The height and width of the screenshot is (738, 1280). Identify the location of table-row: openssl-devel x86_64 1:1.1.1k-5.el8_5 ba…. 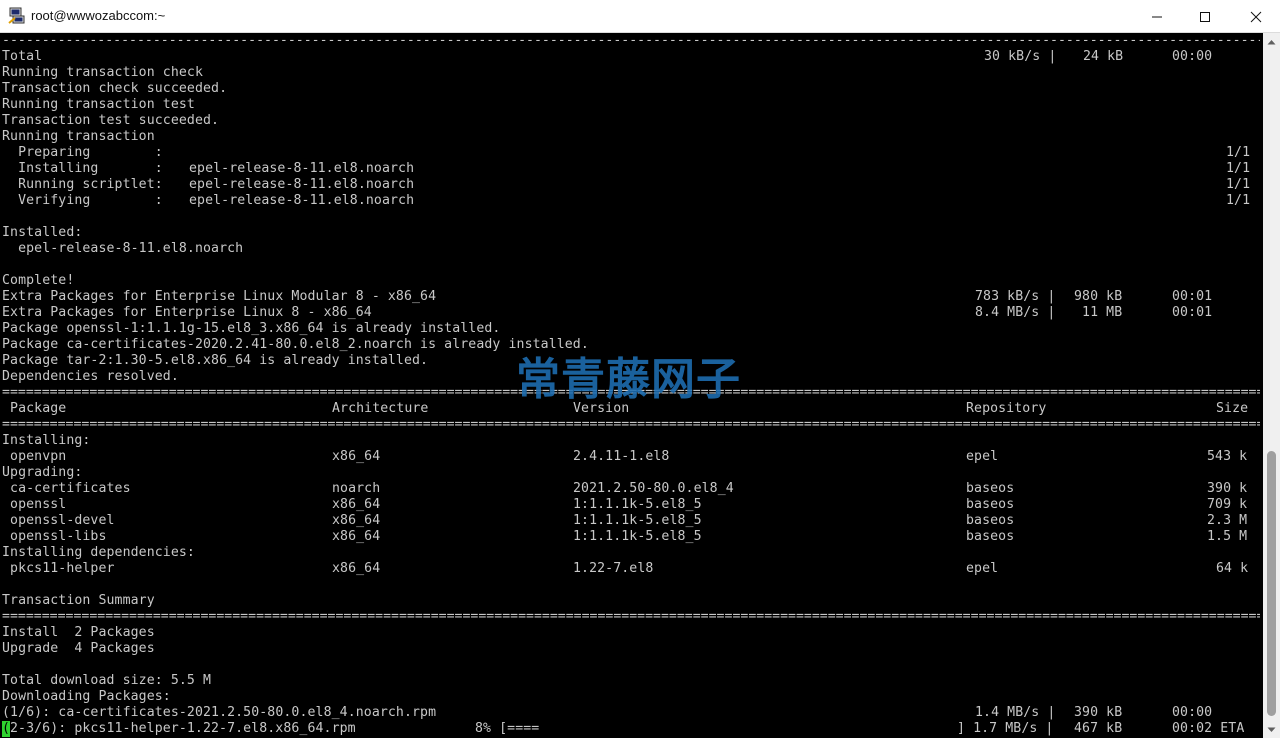
(625, 520).